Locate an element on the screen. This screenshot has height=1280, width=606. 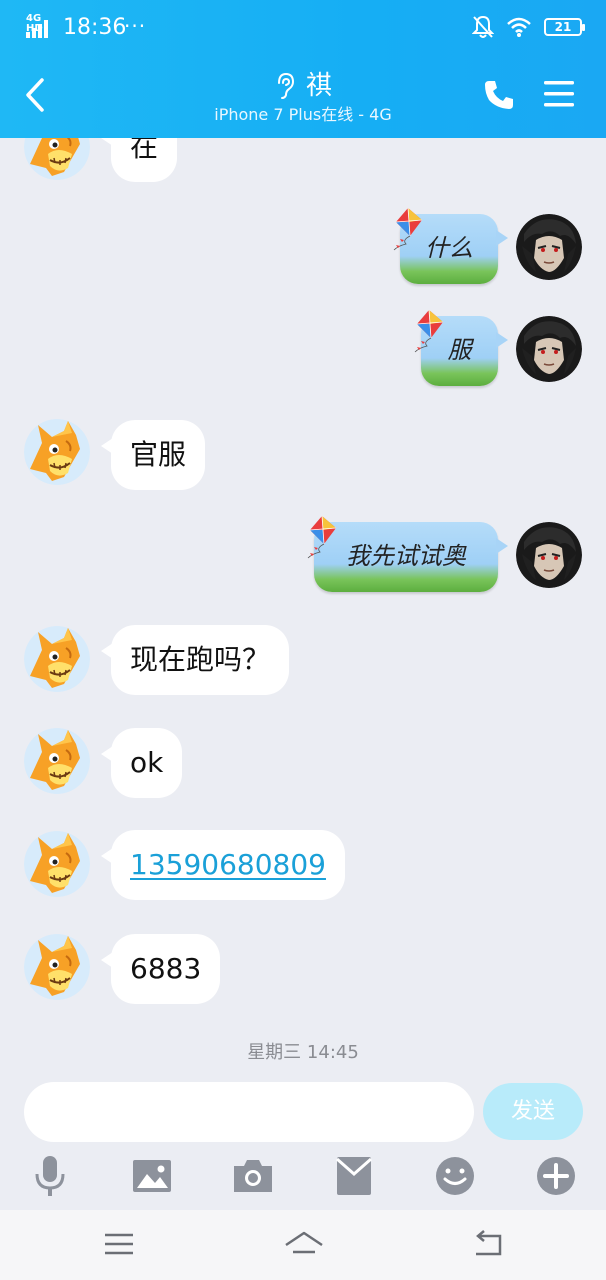
more-notifications-indicator: ··· is located at coordinates (135, 26).